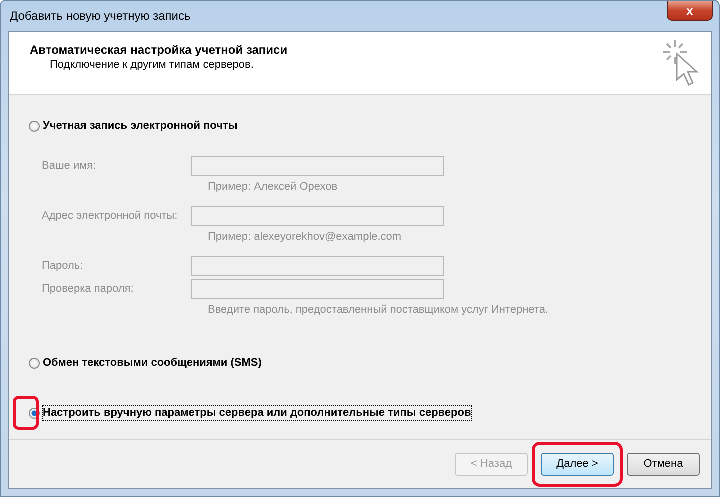 This screenshot has width=720, height=497. What do you see at coordinates (63, 266) in the screenshot?
I see `field-label: Пароль:` at bounding box center [63, 266].